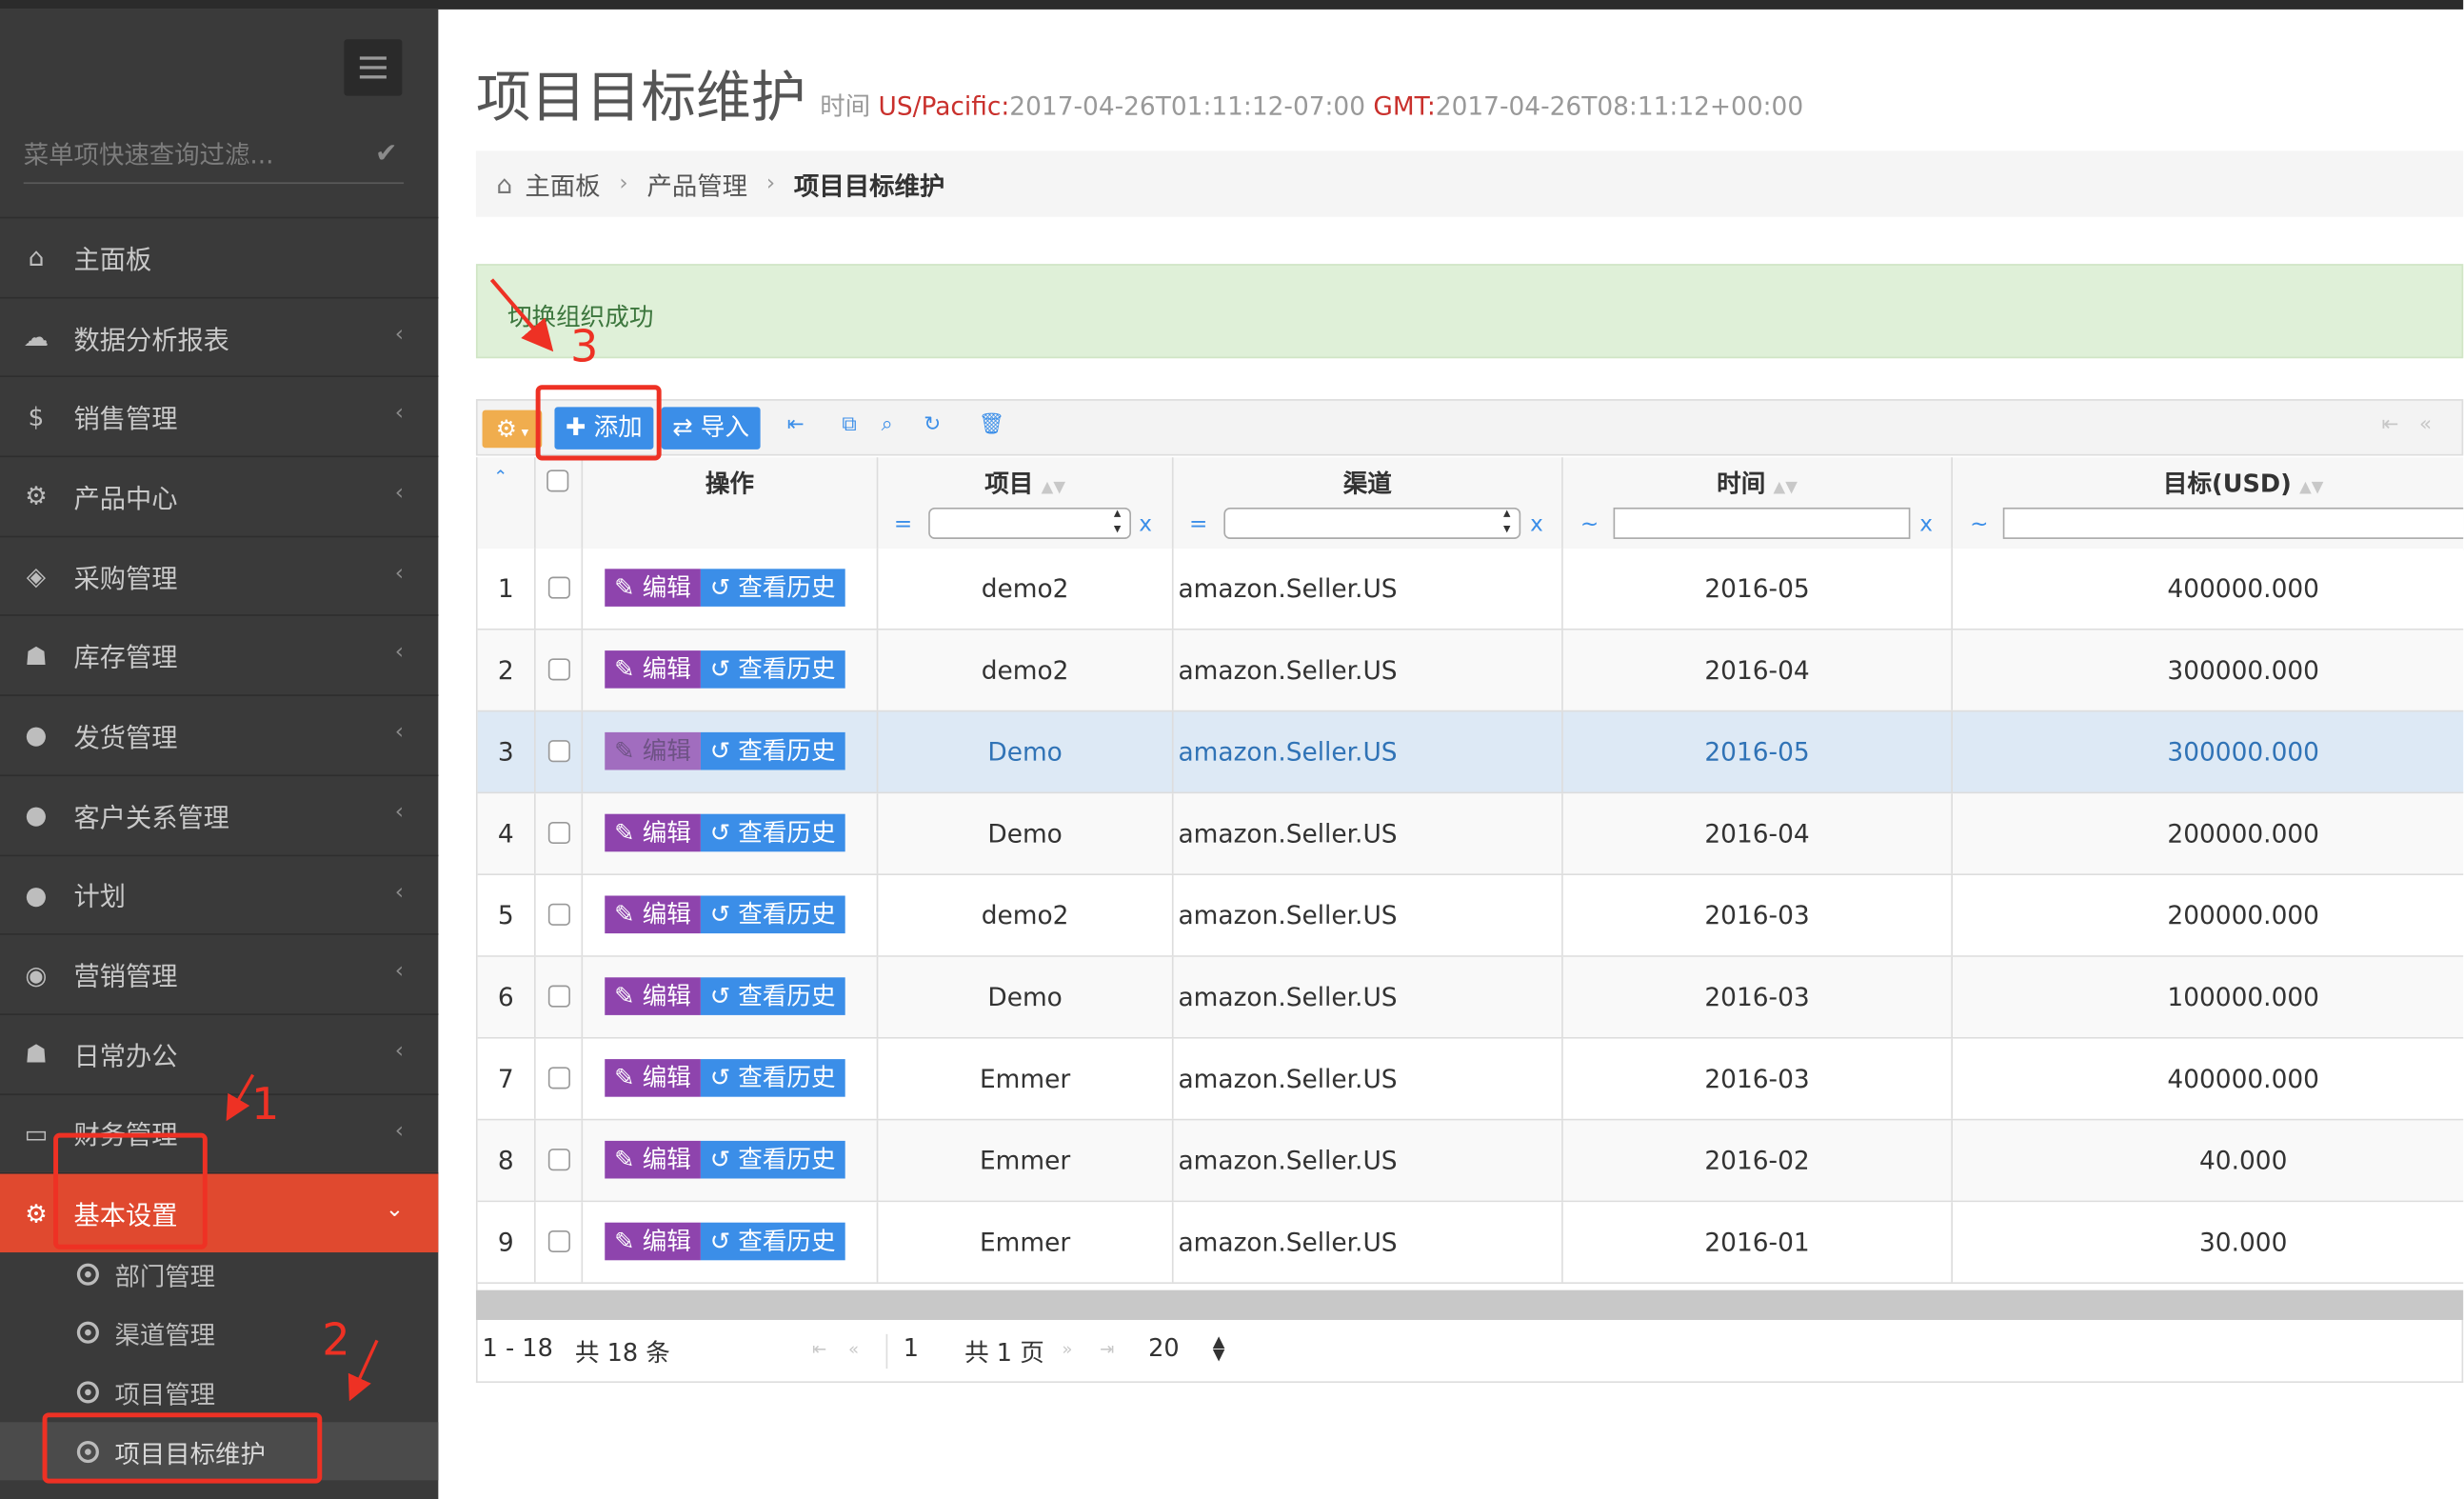 The height and width of the screenshot is (1499, 2464). I want to click on time-header: 时间 ▲▼ ~ x, so click(1758, 503).